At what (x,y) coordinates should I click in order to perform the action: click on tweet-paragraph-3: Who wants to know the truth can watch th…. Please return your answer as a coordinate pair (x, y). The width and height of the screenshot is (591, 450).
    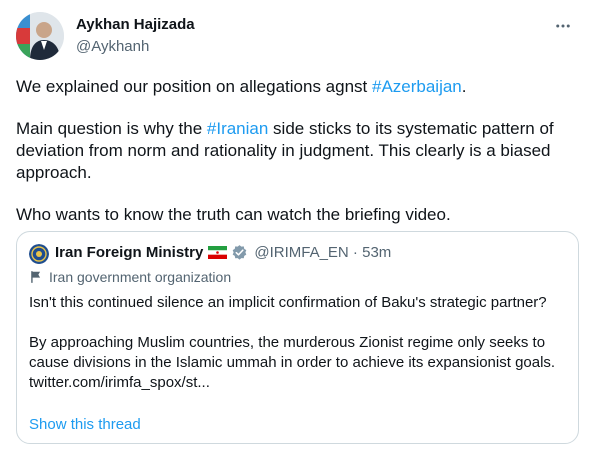
    Looking at the image, I should click on (233, 214).